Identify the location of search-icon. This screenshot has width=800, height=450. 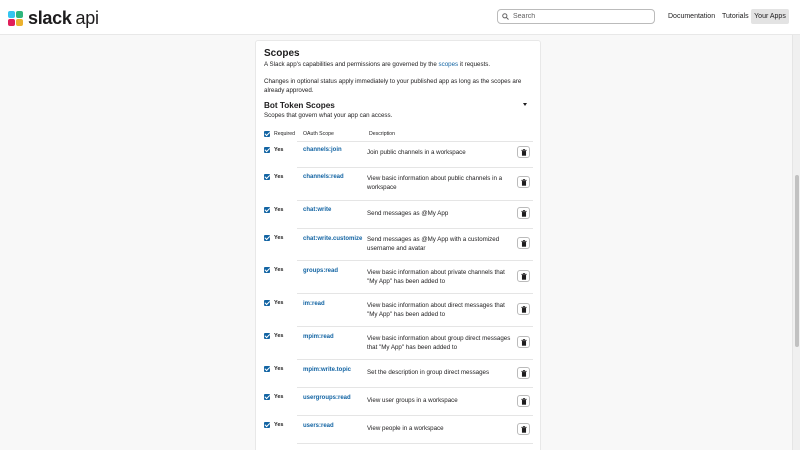
(505, 16).